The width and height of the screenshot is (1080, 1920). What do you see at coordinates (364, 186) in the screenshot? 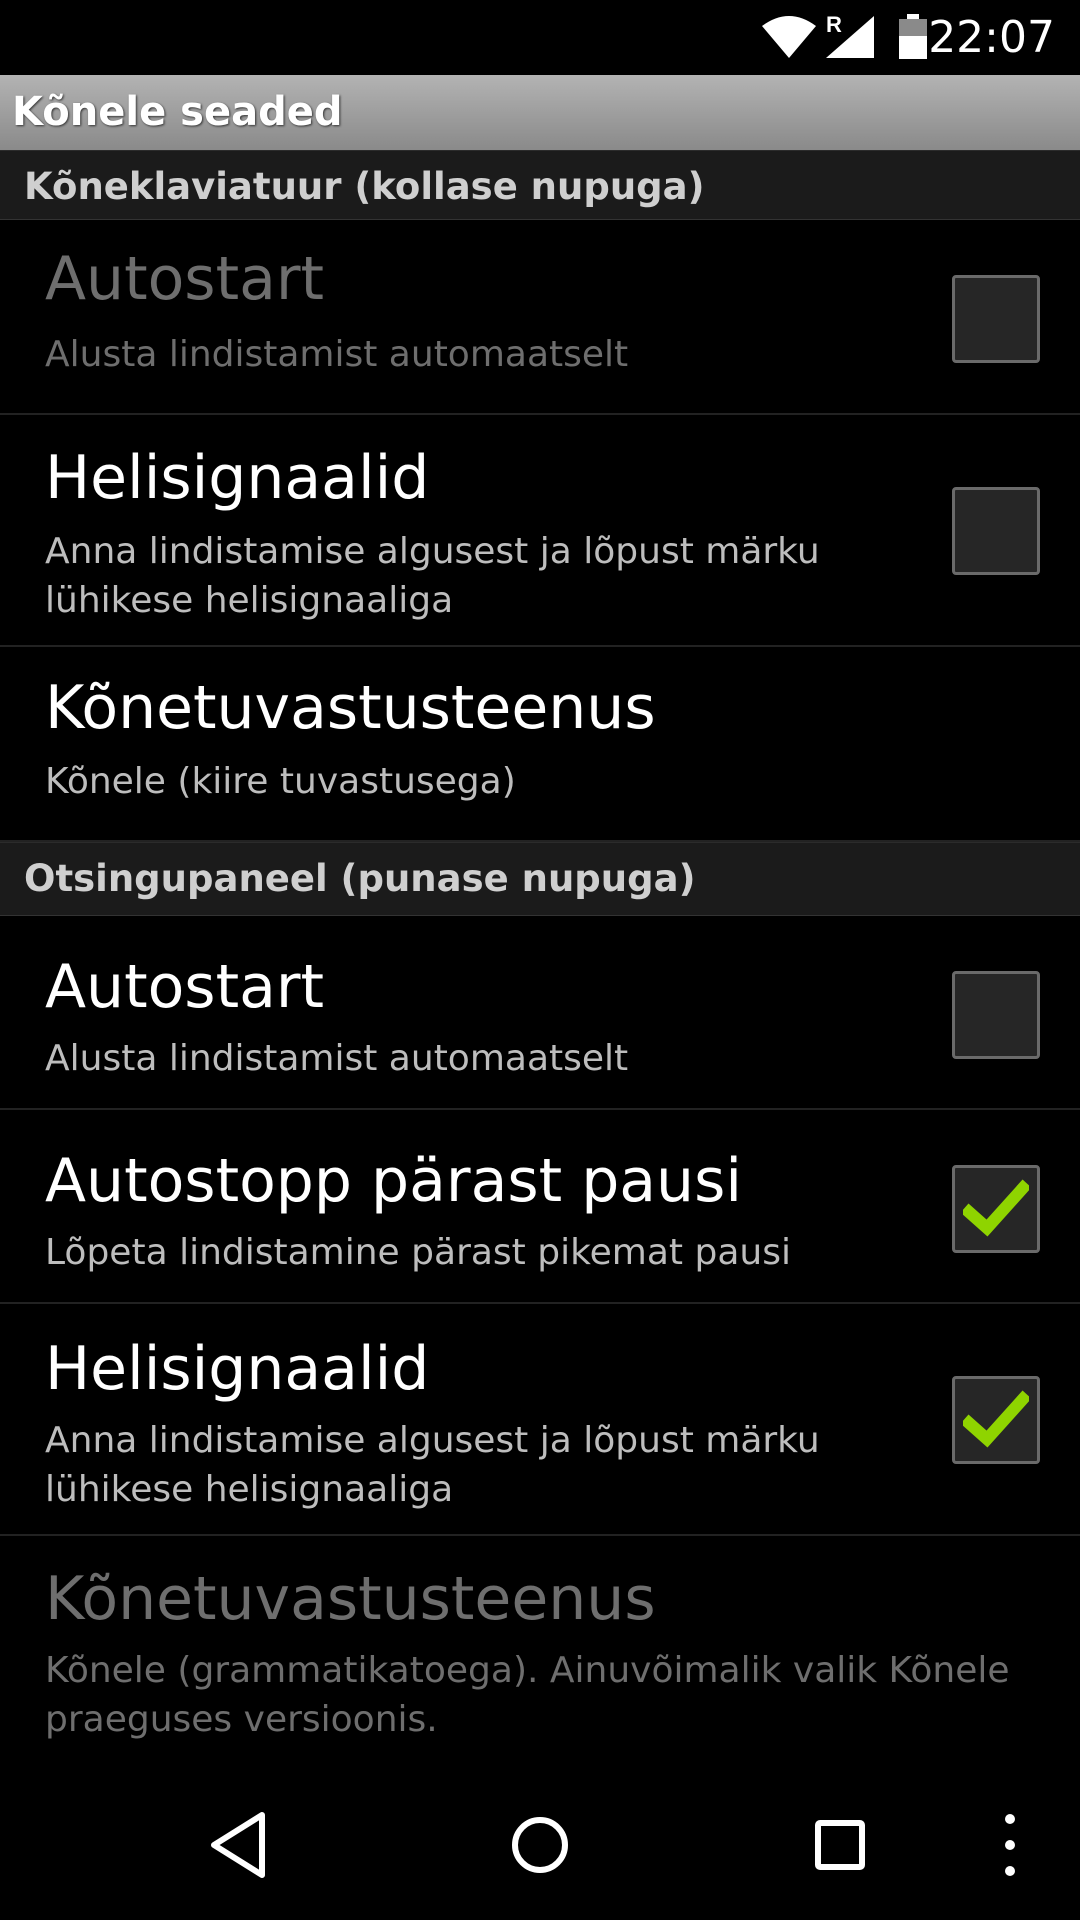
I see `category-label: Kõneklaviatuur (kollase nupuga)` at bounding box center [364, 186].